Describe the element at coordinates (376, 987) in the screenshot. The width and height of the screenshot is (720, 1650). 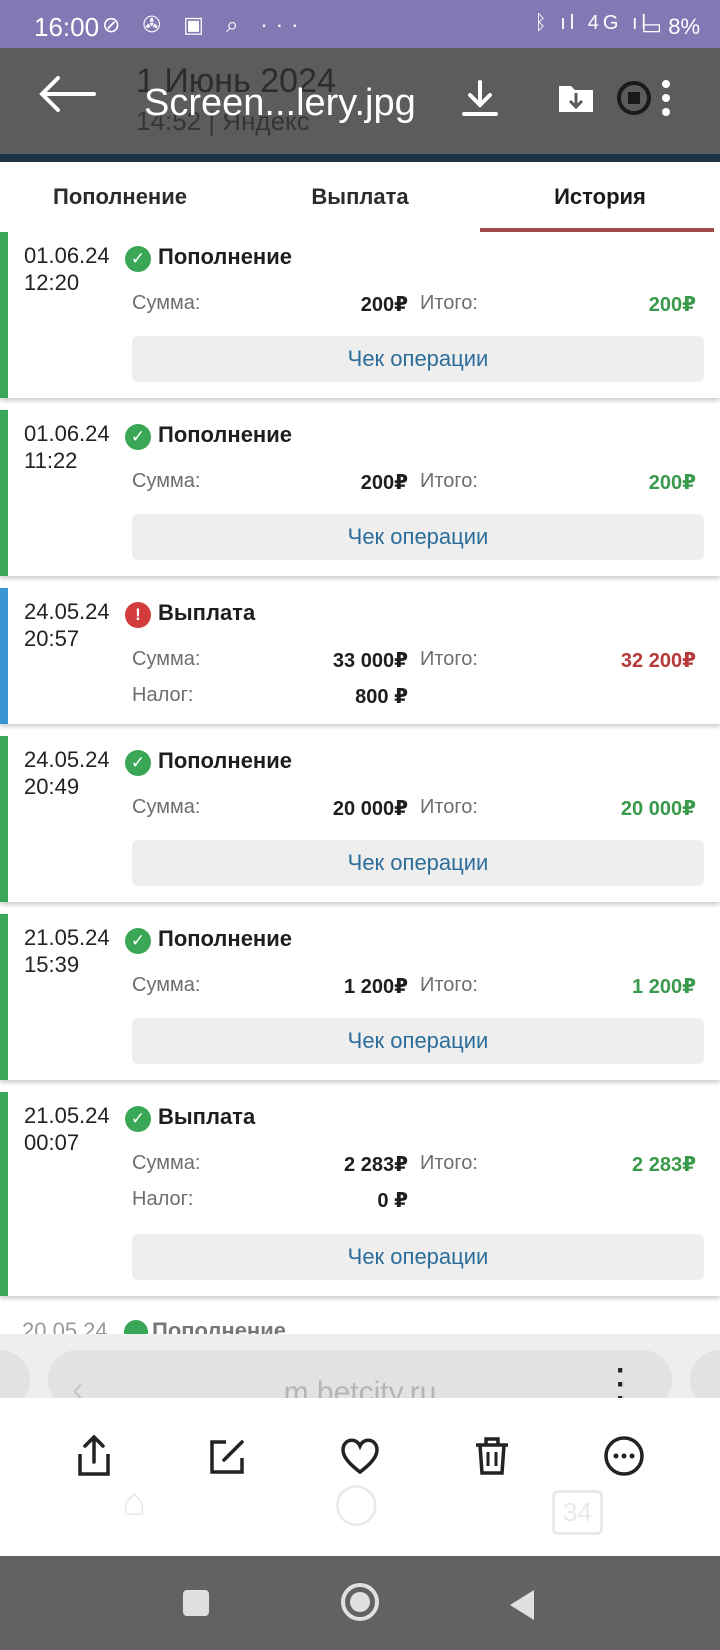
I see `sum-value: 1 200₽` at that location.